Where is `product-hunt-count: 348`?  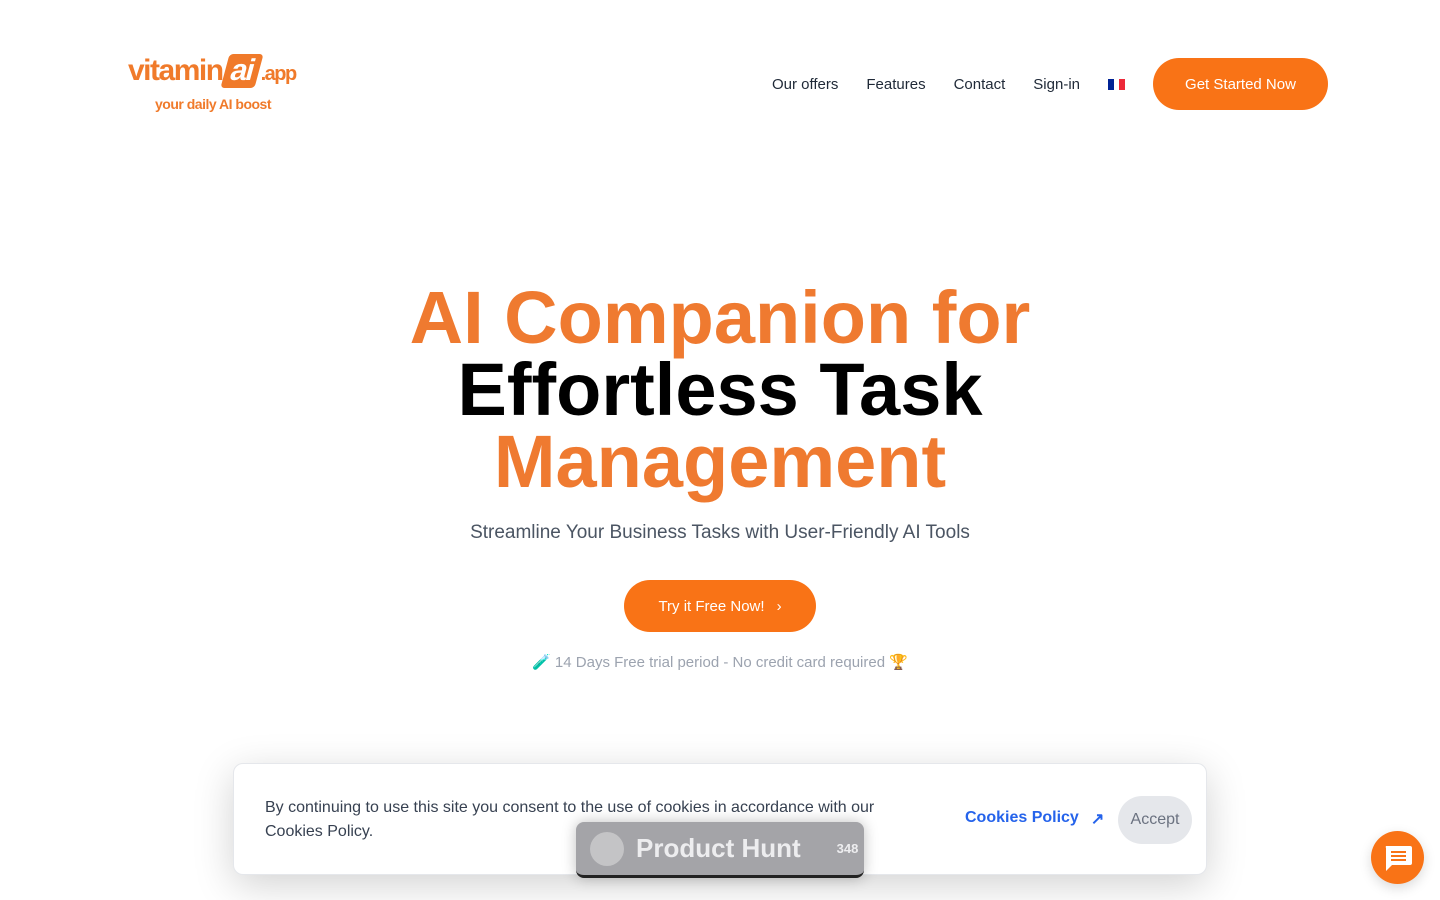
product-hunt-count: 348 is located at coordinates (847, 848).